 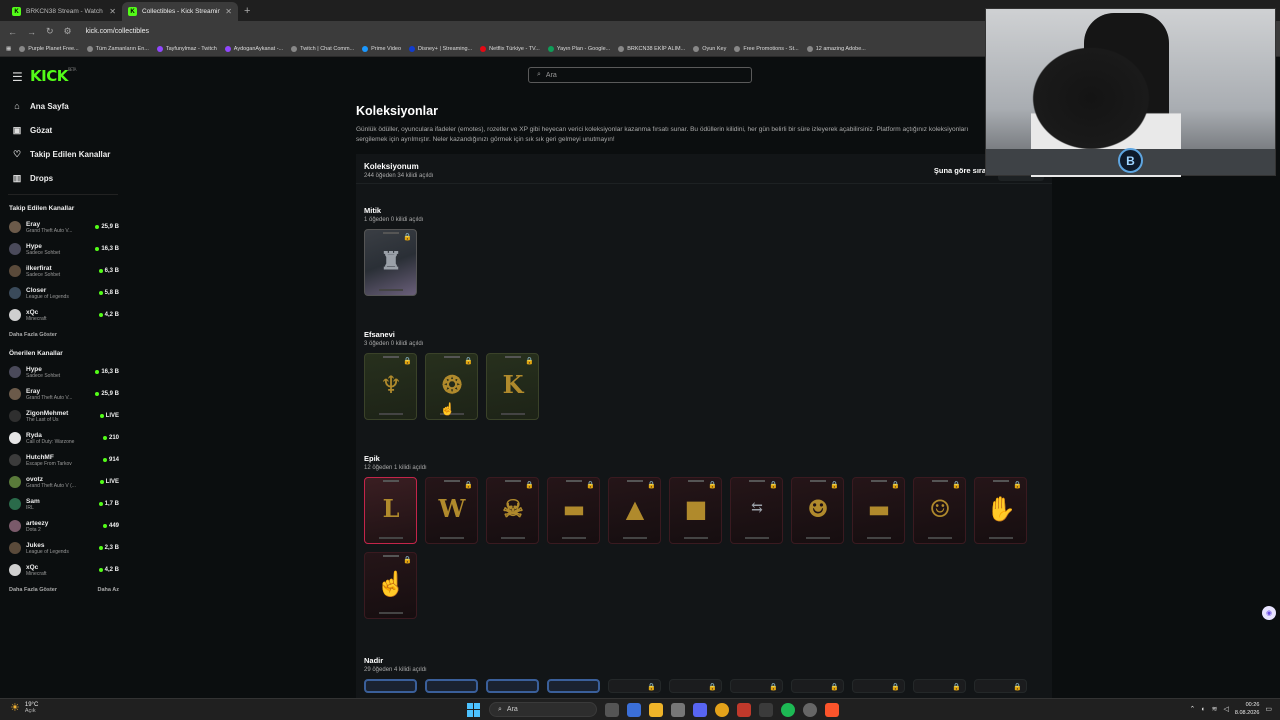 I want to click on clock: 00:26 8.08.2026, so click(x=1247, y=709).